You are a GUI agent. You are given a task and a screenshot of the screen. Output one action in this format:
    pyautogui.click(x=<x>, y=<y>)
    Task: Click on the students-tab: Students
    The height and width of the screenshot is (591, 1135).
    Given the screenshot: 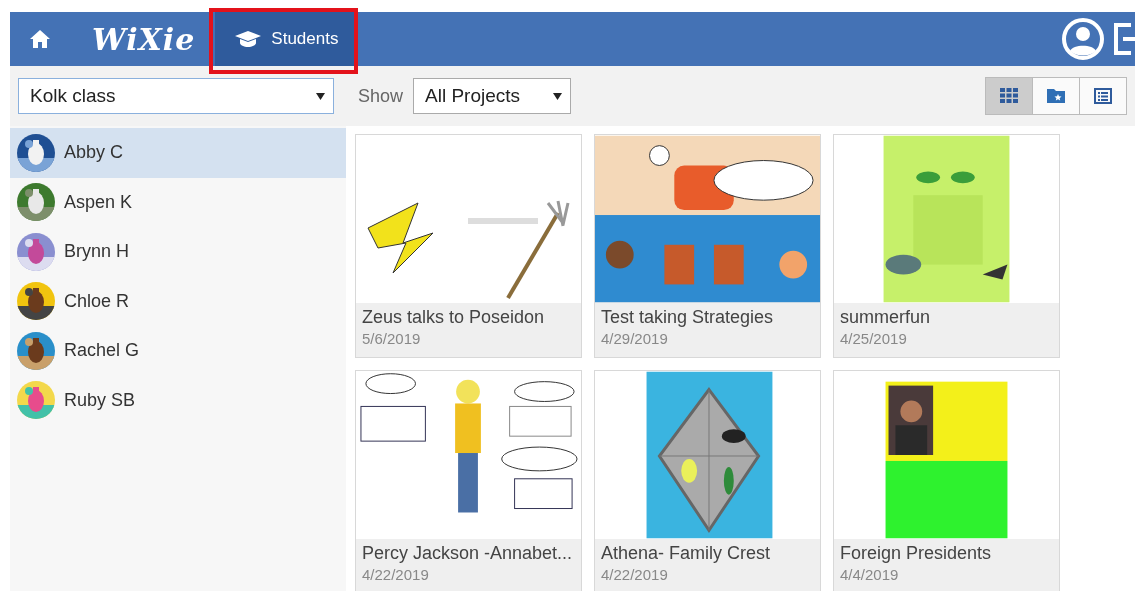 What is the action you would take?
    pyautogui.click(x=285, y=39)
    